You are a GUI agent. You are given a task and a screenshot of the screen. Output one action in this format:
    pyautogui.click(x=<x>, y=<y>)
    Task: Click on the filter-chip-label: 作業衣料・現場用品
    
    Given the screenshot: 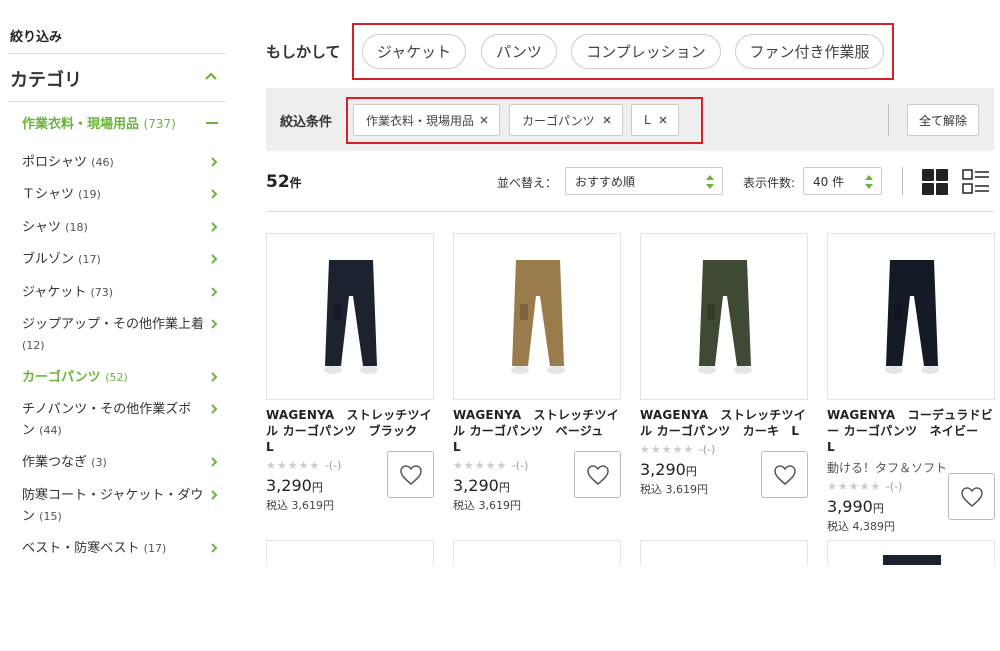 What is the action you would take?
    pyautogui.click(x=420, y=120)
    